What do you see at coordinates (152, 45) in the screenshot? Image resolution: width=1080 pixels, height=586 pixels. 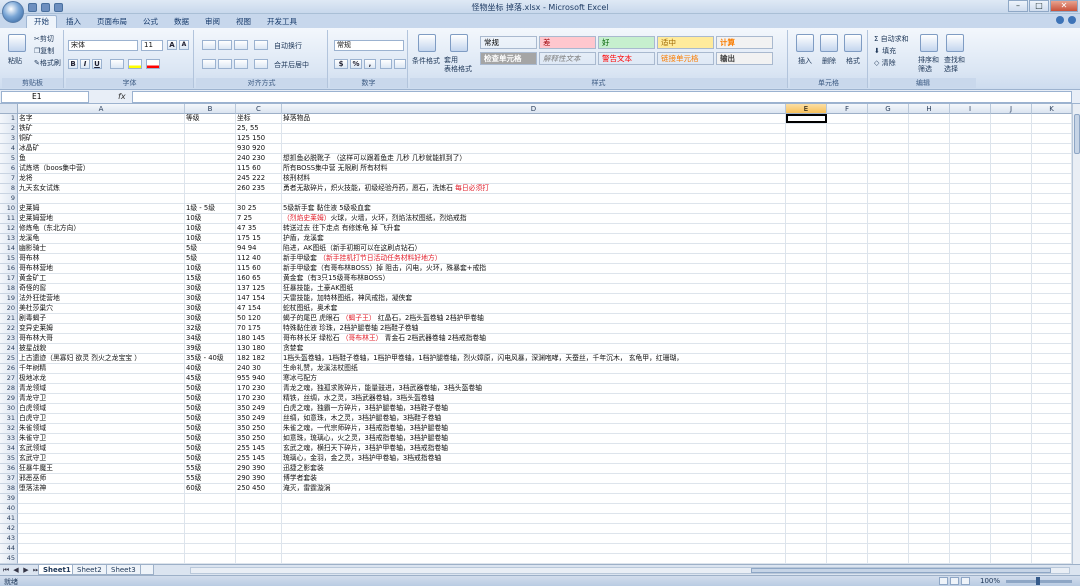 I see `font-size-select: 11` at bounding box center [152, 45].